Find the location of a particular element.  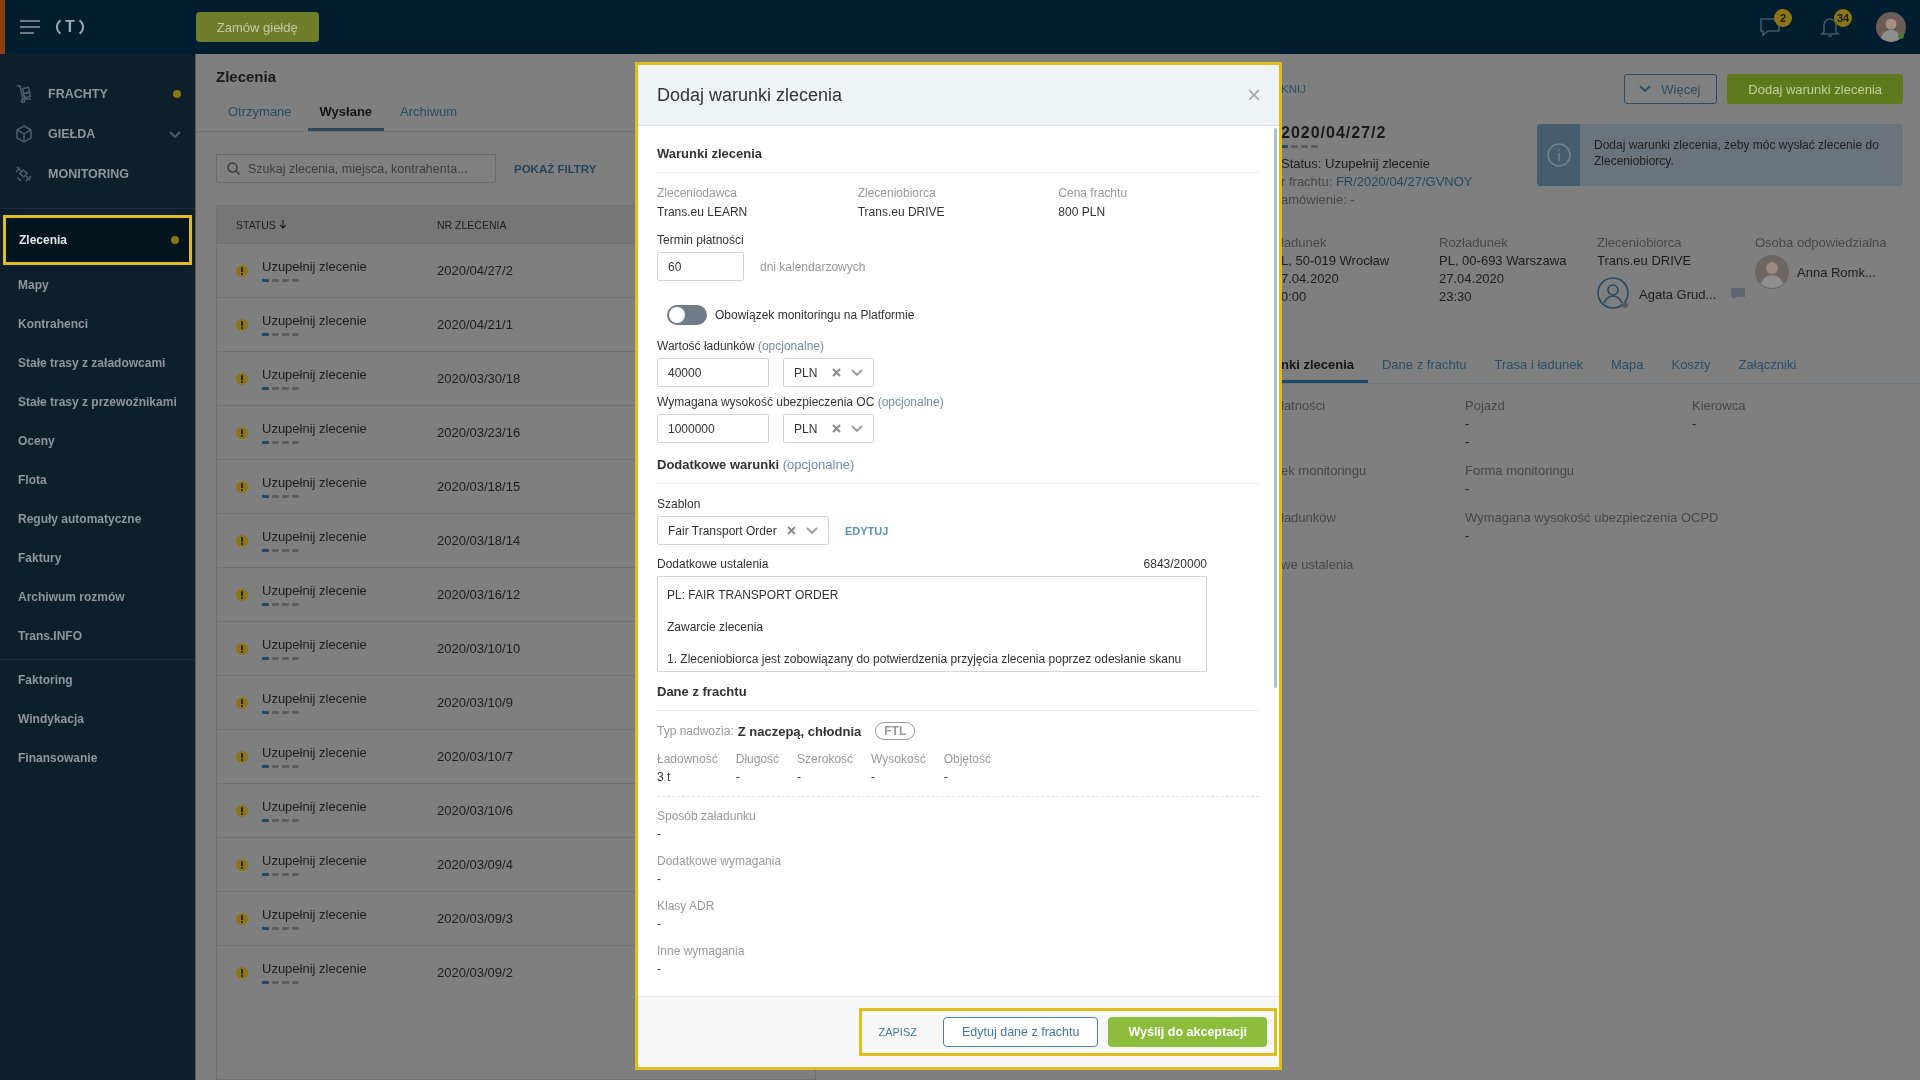

nav-item: Stałe trasy z przewoźnikami is located at coordinates (97, 401).